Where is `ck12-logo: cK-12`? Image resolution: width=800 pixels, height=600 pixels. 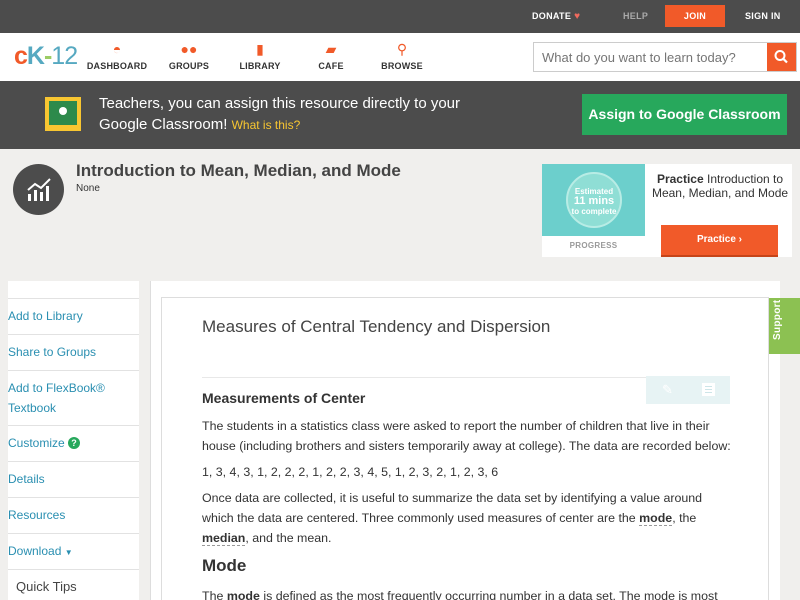 ck12-logo: cK-12 is located at coordinates (46, 56).